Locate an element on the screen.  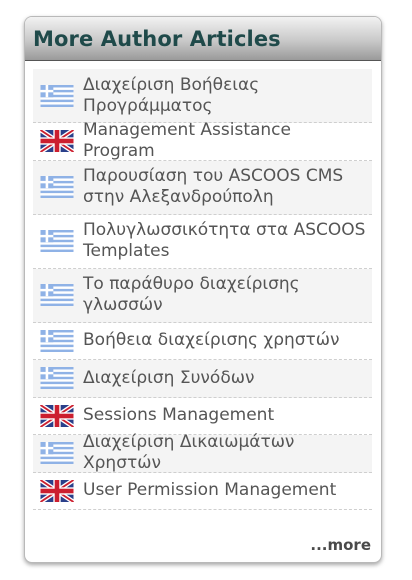
list-item: Διαχείριση Δικαιωμάτων Χρηστών is located at coordinates (202, 453).